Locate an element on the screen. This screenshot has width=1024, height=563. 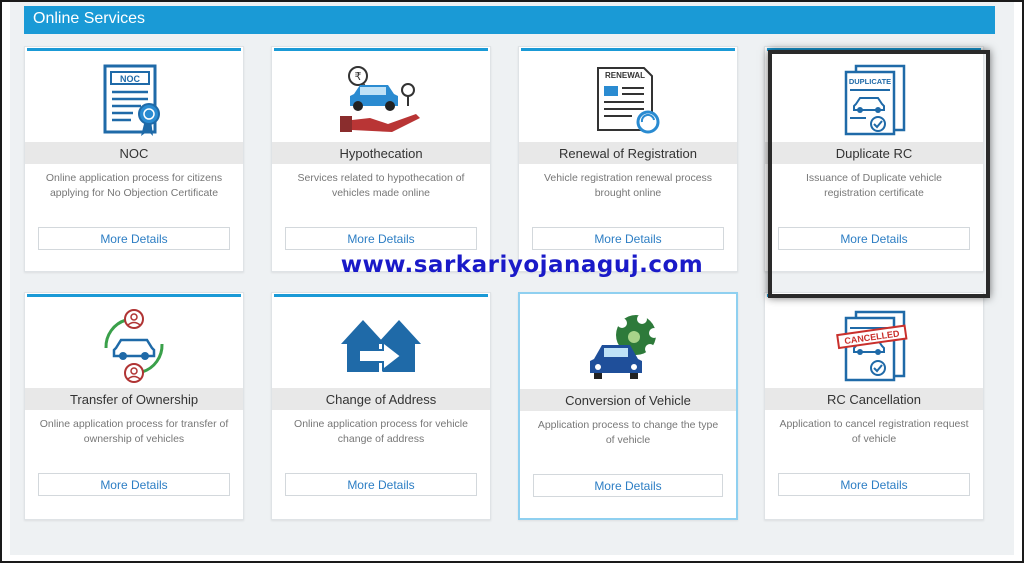
change-address-icon is located at coordinates (381, 346).